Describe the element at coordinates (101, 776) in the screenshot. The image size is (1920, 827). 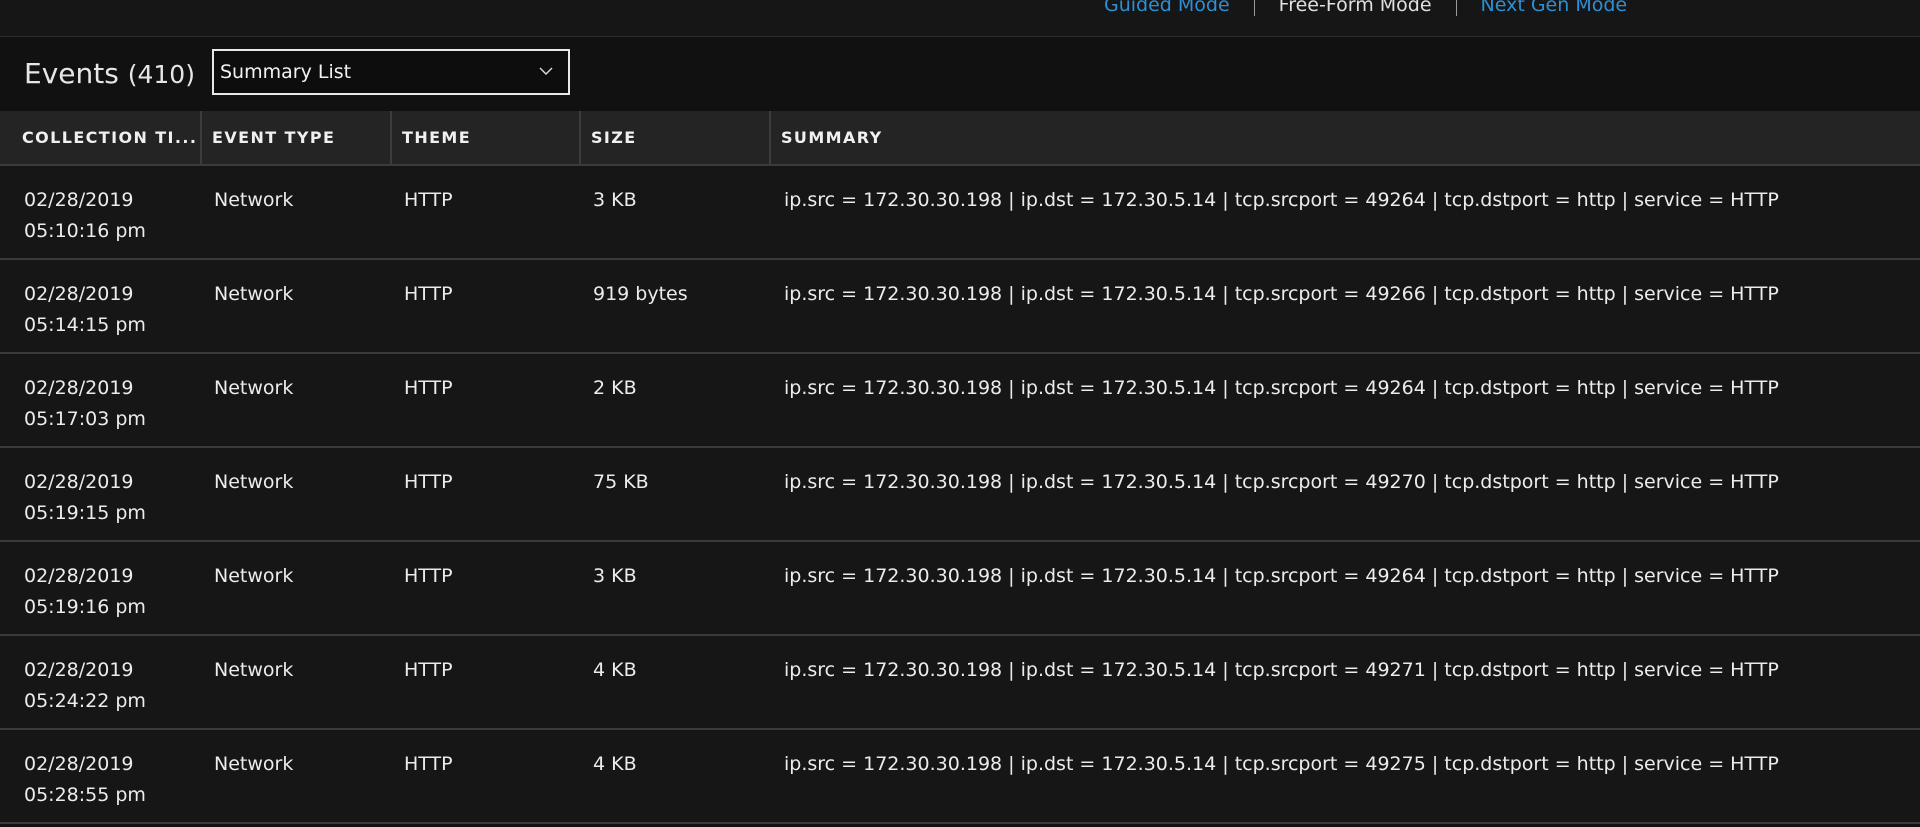
I see `collection-time-cell: 02/28/2019 05:28:55 pm` at that location.